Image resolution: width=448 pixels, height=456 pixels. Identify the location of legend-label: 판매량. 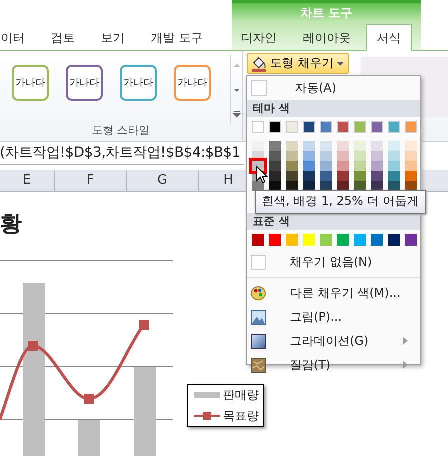
(241, 395).